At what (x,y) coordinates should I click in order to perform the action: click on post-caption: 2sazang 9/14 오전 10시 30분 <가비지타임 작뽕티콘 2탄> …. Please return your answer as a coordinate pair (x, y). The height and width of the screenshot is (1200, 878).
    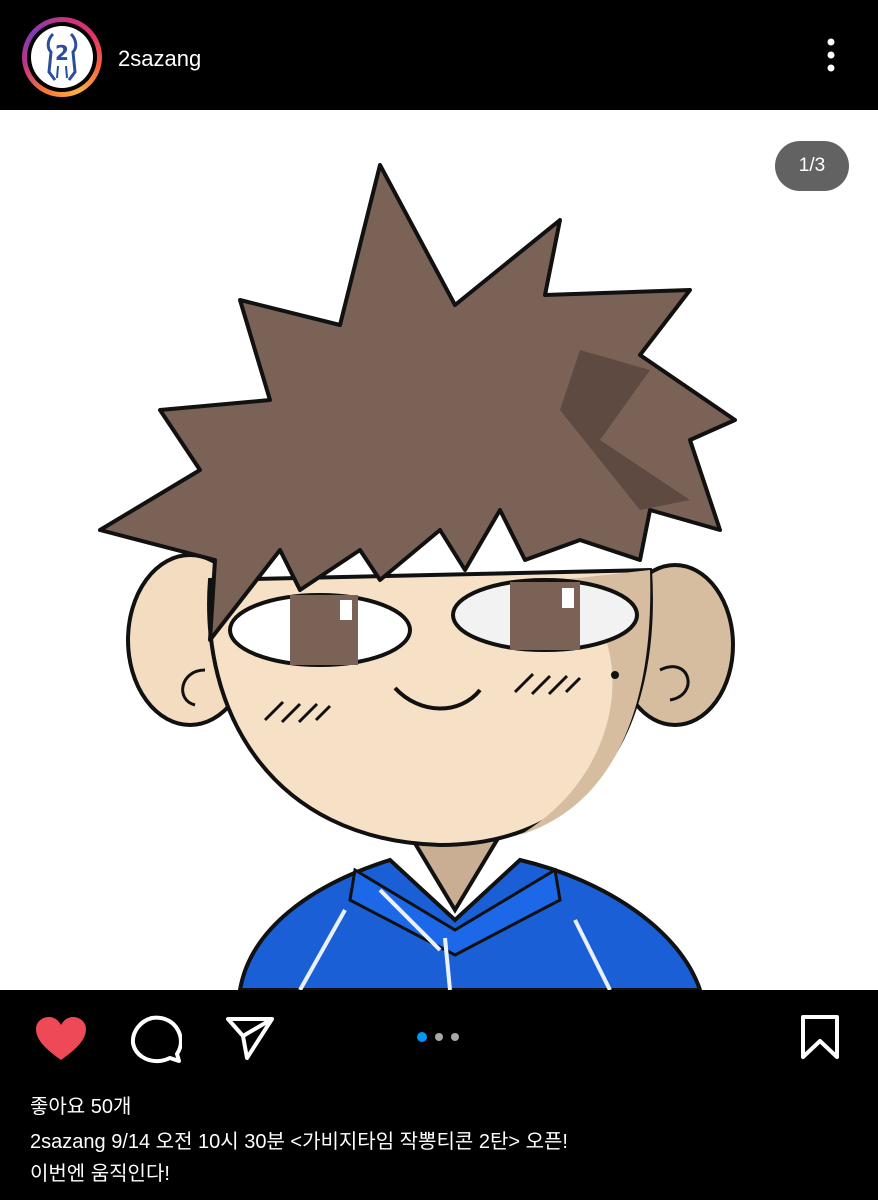
    Looking at the image, I should click on (445, 1158).